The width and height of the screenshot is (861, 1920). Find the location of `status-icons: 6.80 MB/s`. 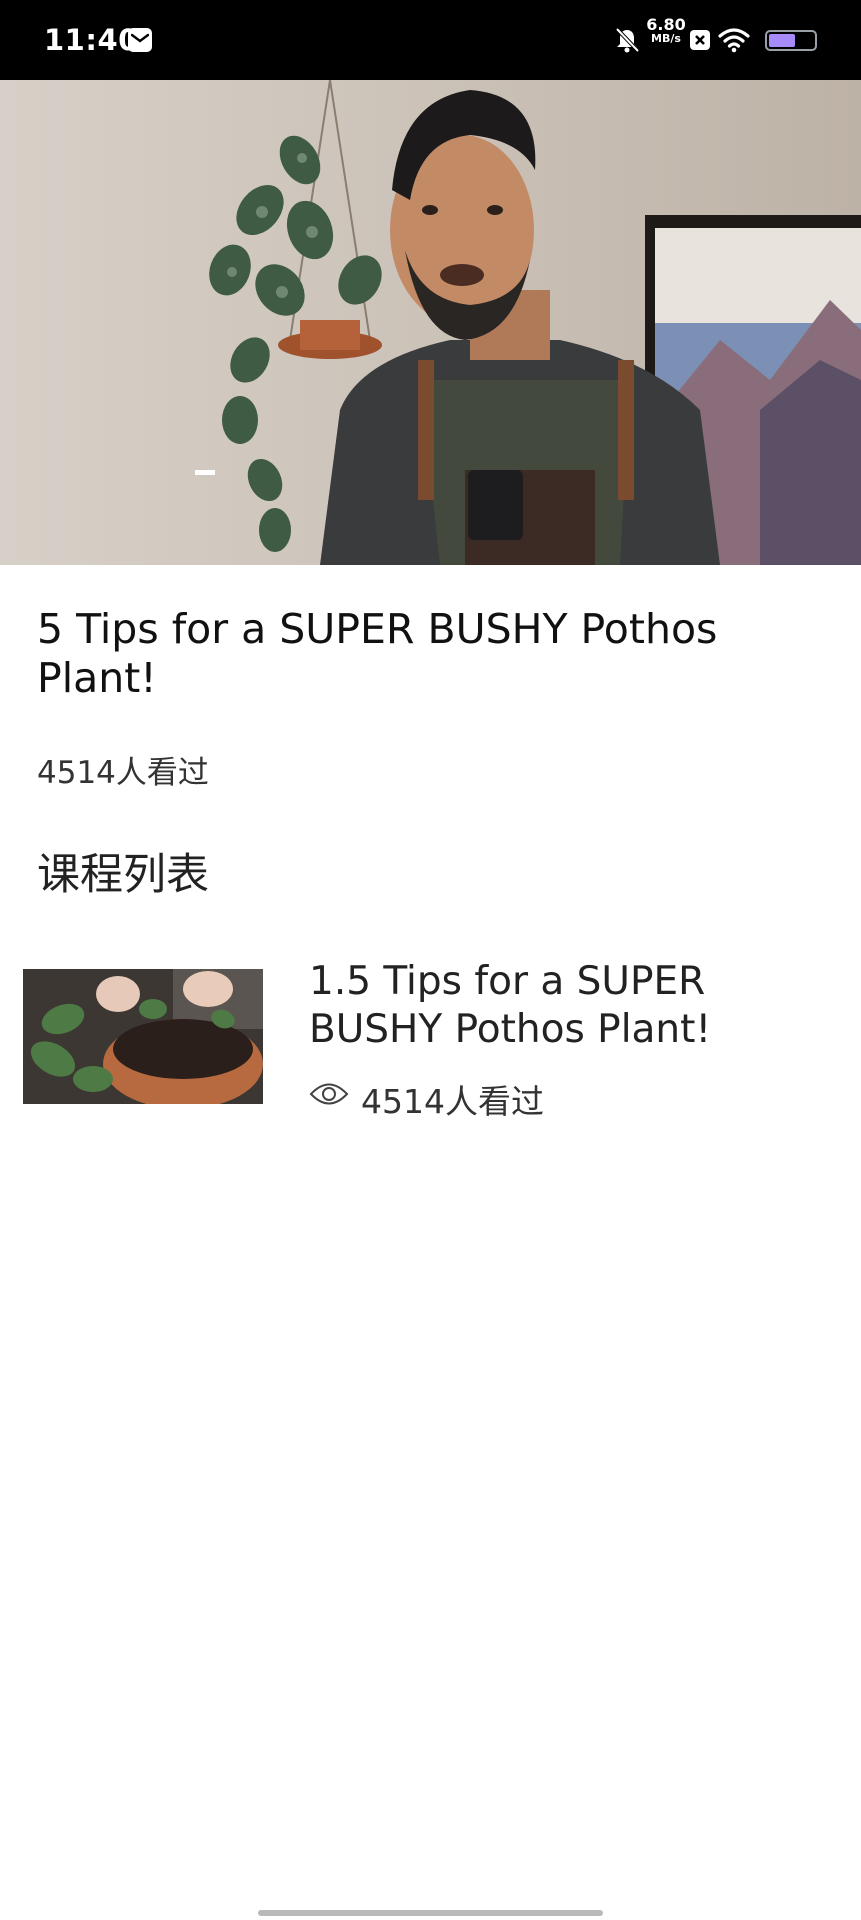

status-icons: 6.80 MB/s is located at coordinates (687, 40).